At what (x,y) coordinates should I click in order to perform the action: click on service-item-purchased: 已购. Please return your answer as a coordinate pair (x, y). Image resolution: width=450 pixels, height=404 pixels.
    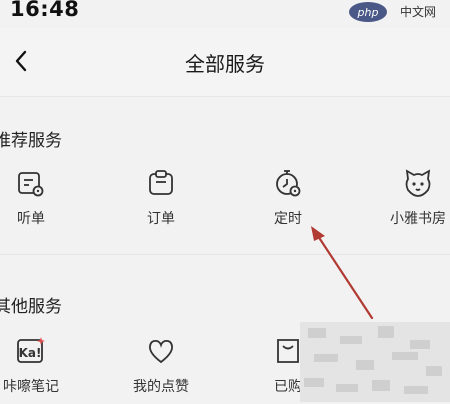
    Looking at the image, I should click on (288, 369).